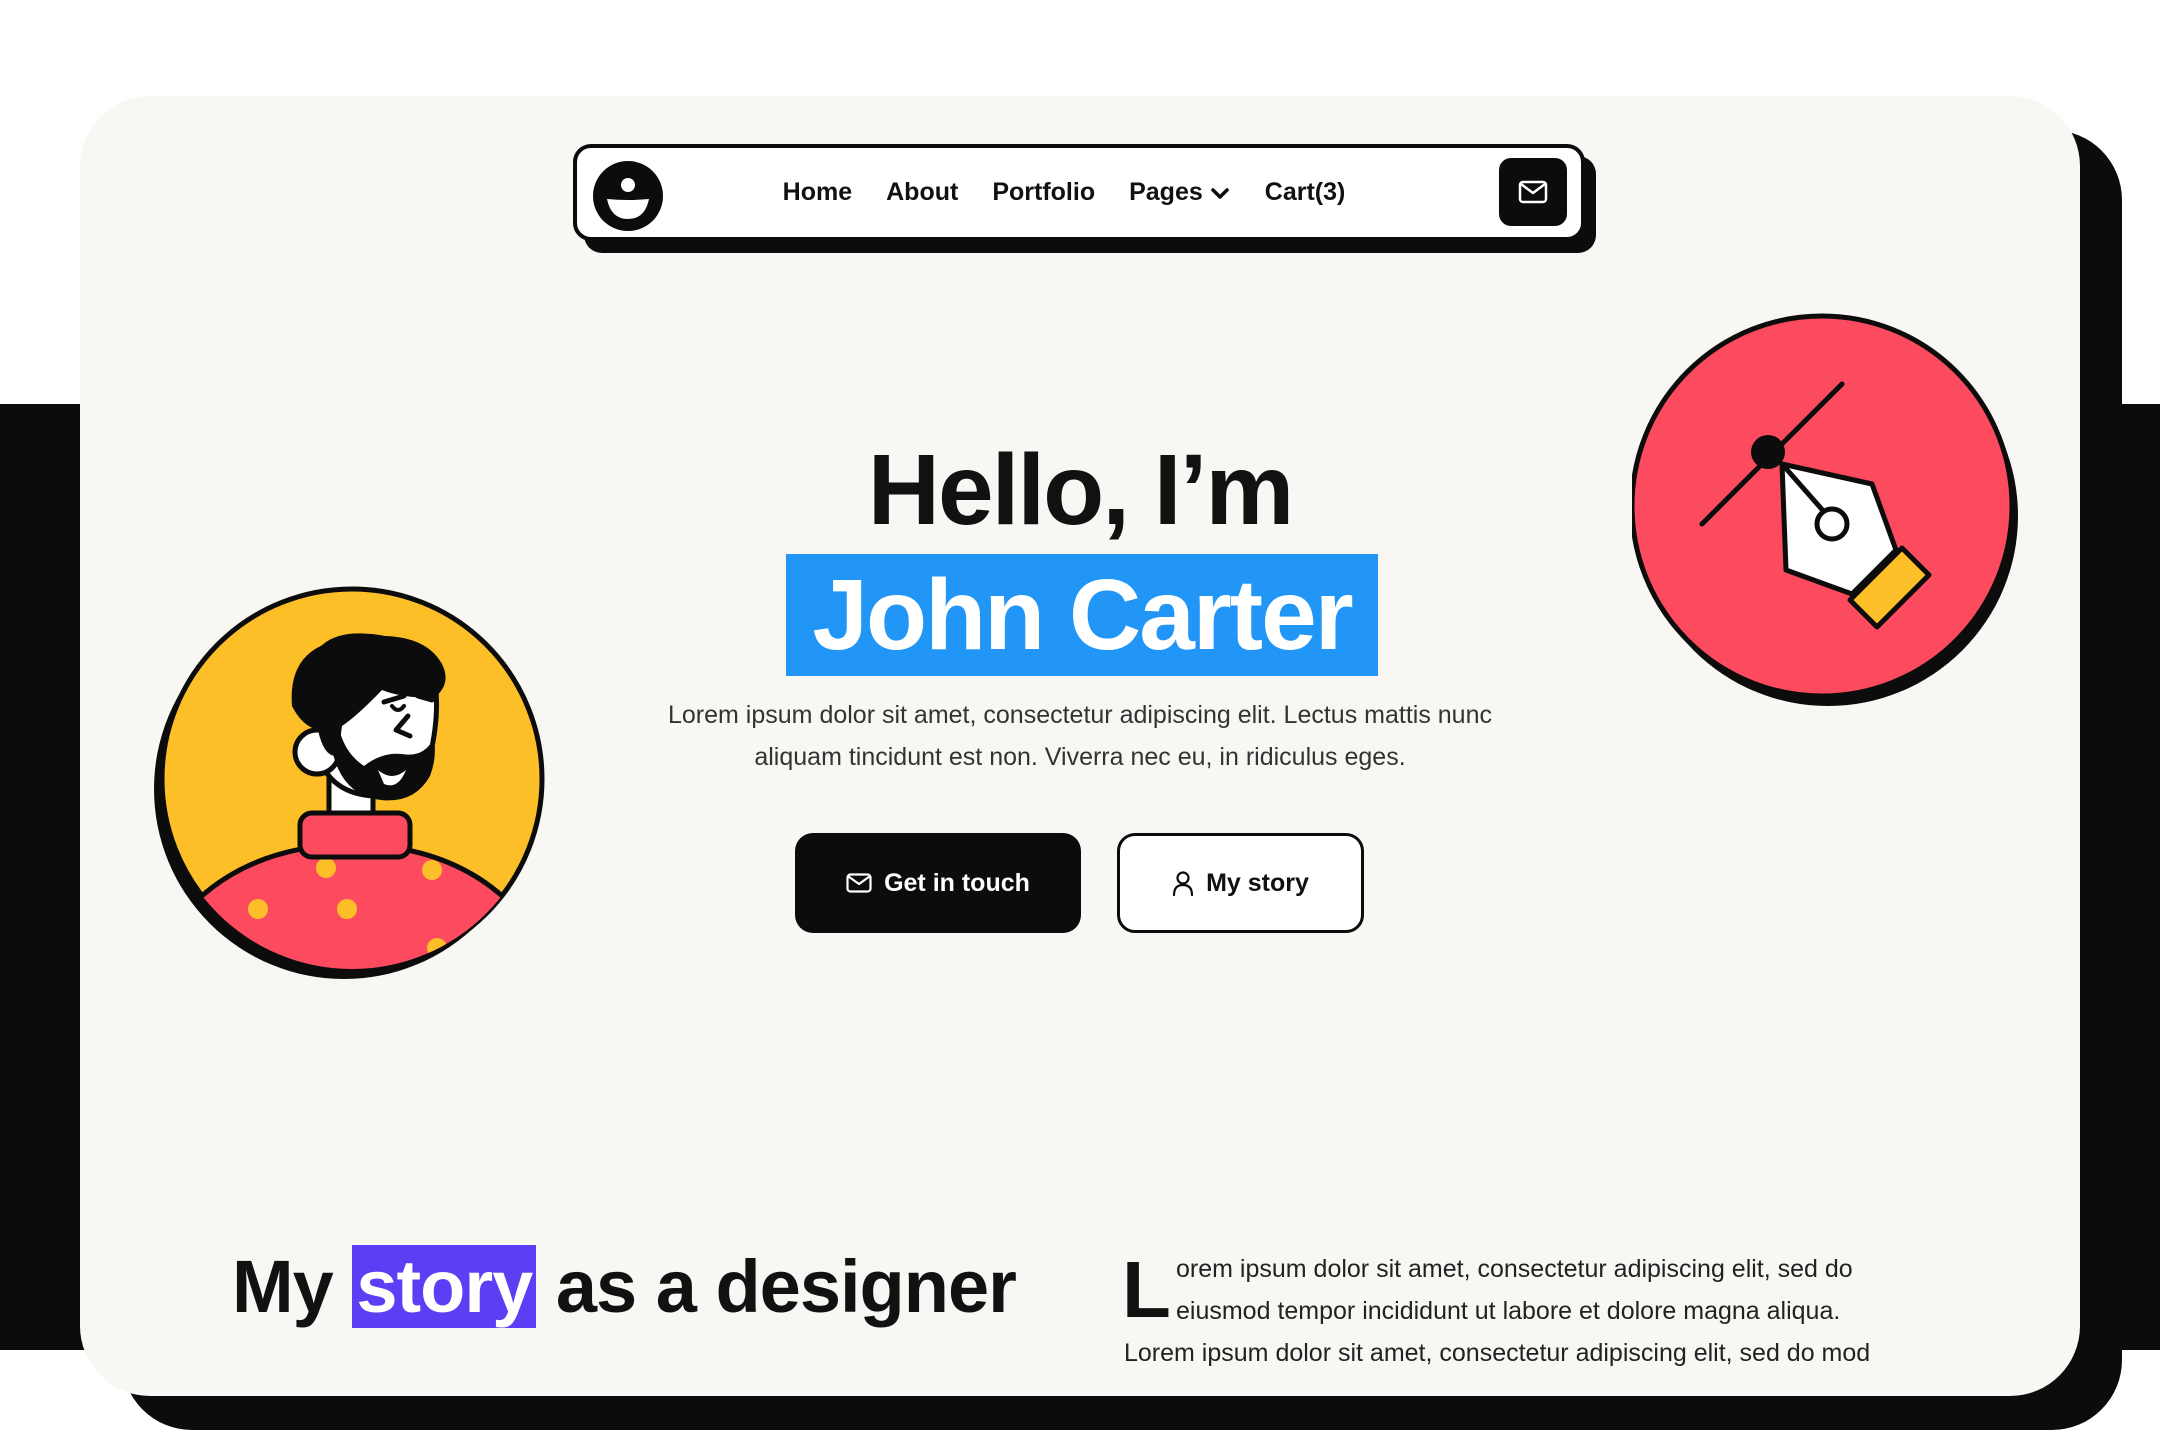 The height and width of the screenshot is (1430, 2160). I want to click on get-in-touch-button: Get in touch, so click(938, 883).